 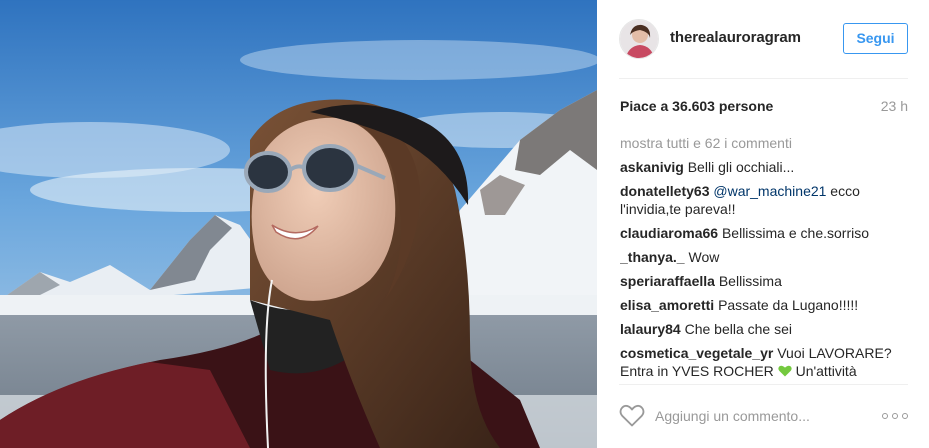 I want to click on follow-button: Segui, so click(x=875, y=38).